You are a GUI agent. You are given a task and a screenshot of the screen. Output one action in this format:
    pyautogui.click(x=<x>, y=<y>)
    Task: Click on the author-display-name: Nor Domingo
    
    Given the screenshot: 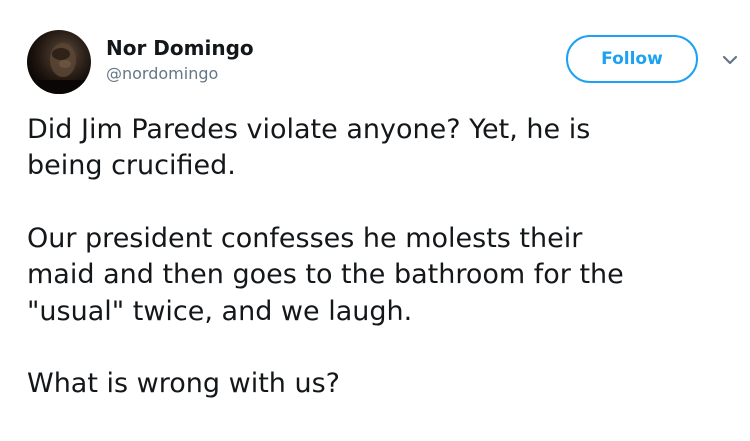 What is the action you would take?
    pyautogui.click(x=180, y=48)
    